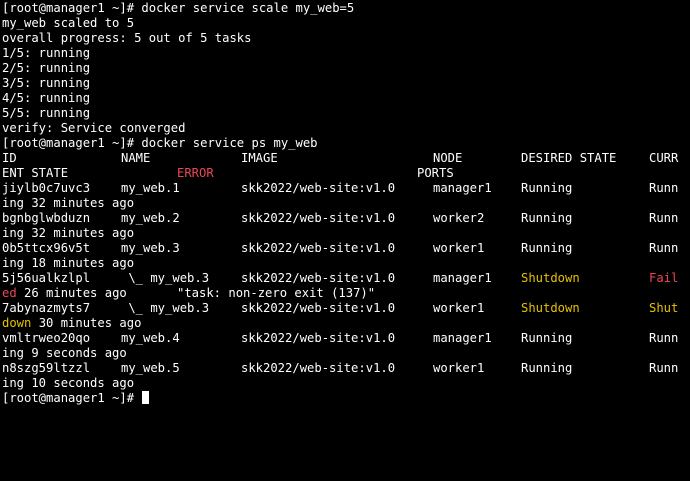 The width and height of the screenshot is (690, 481). Describe the element at coordinates (346, 383) in the screenshot. I see `table-row-wrap: ing 10 seconds ago` at that location.